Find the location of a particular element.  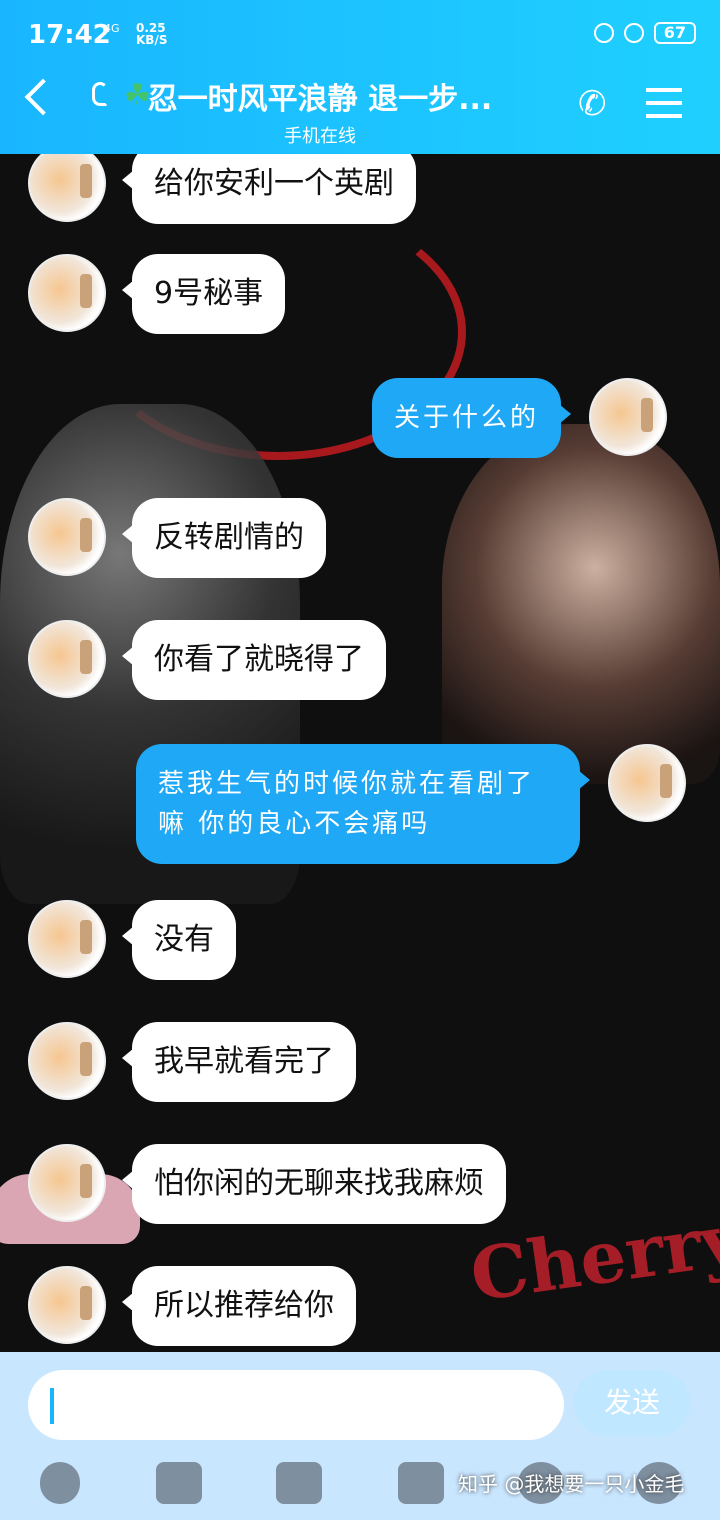

message-row: 给你安利一个英剧 is located at coordinates (222, 189).